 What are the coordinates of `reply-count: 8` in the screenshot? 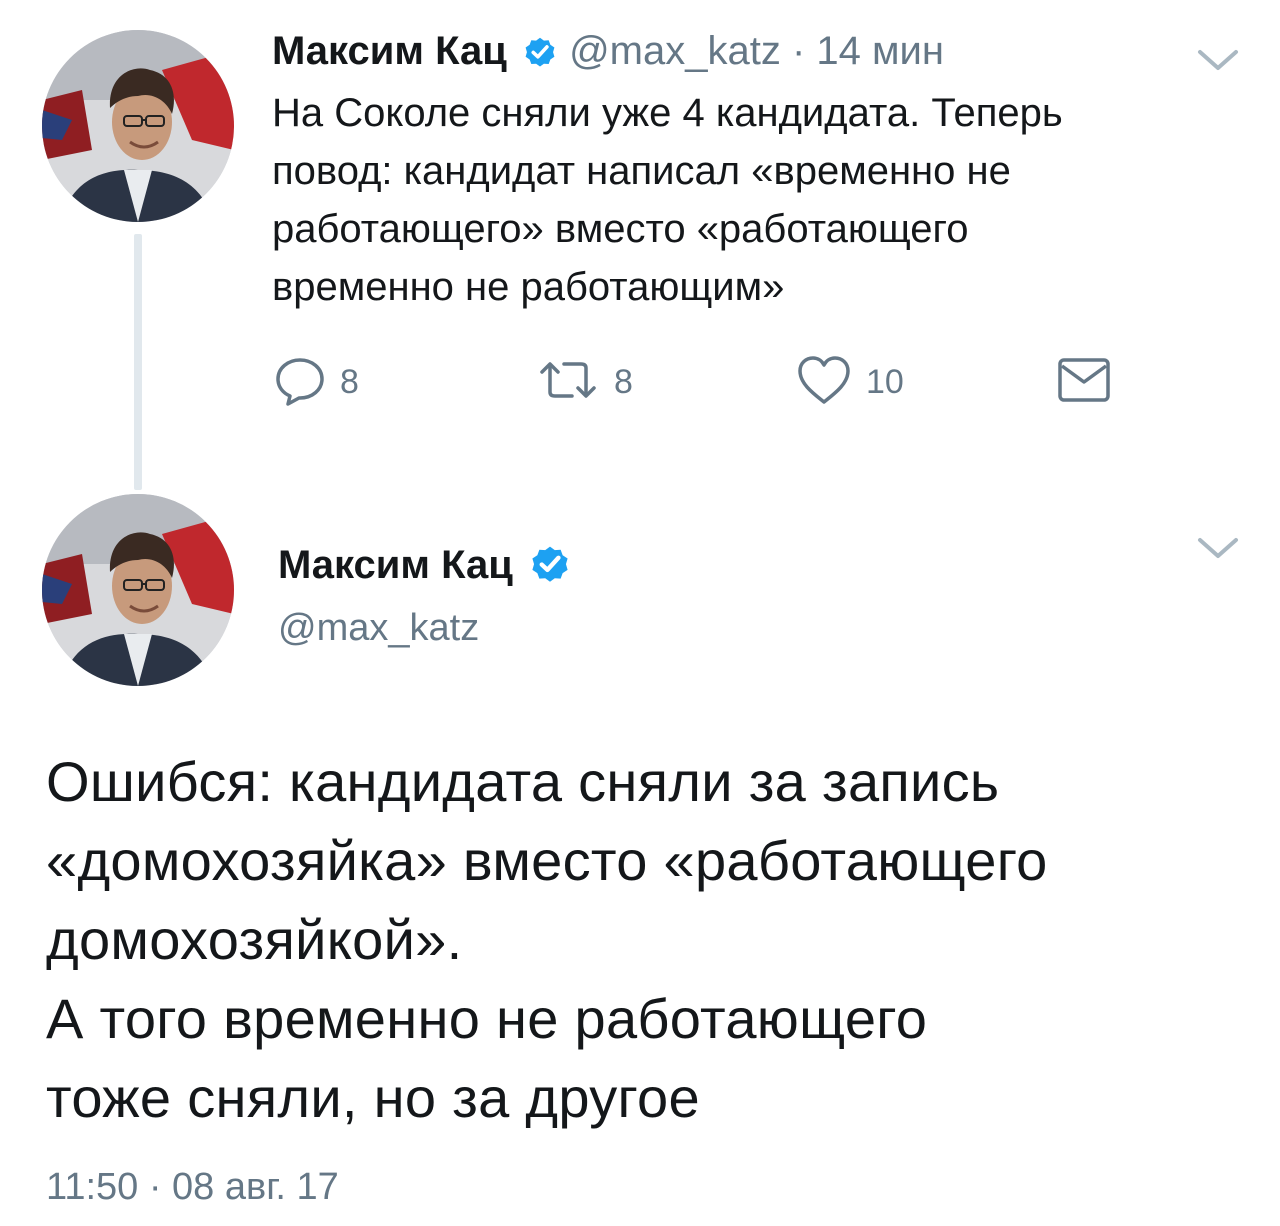 It's located at (349, 381).